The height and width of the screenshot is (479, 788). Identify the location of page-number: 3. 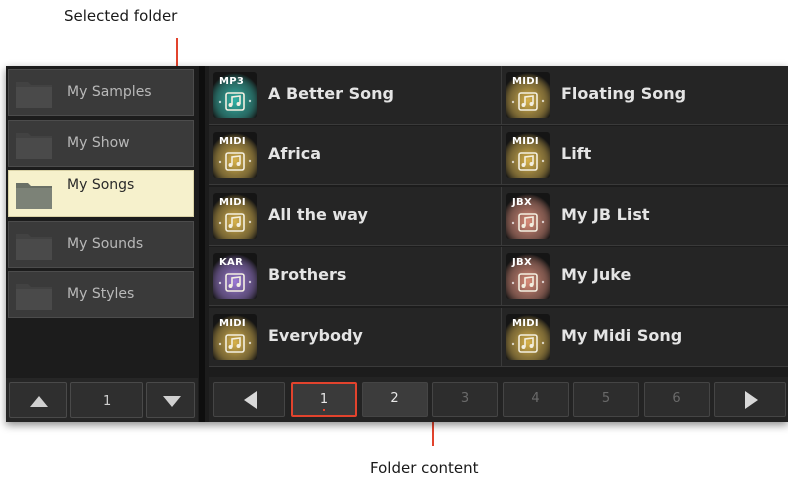
(465, 398).